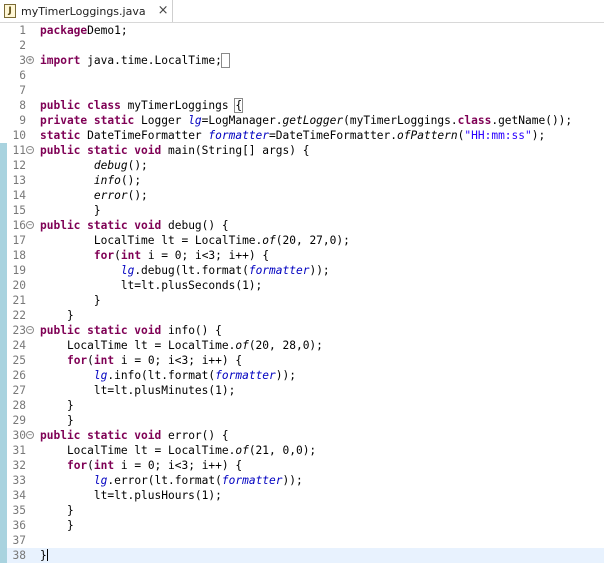 This screenshot has width=604, height=566. What do you see at coordinates (86, 11) in the screenshot?
I see `editor-tab: J myTimerLoggings.java ×` at bounding box center [86, 11].